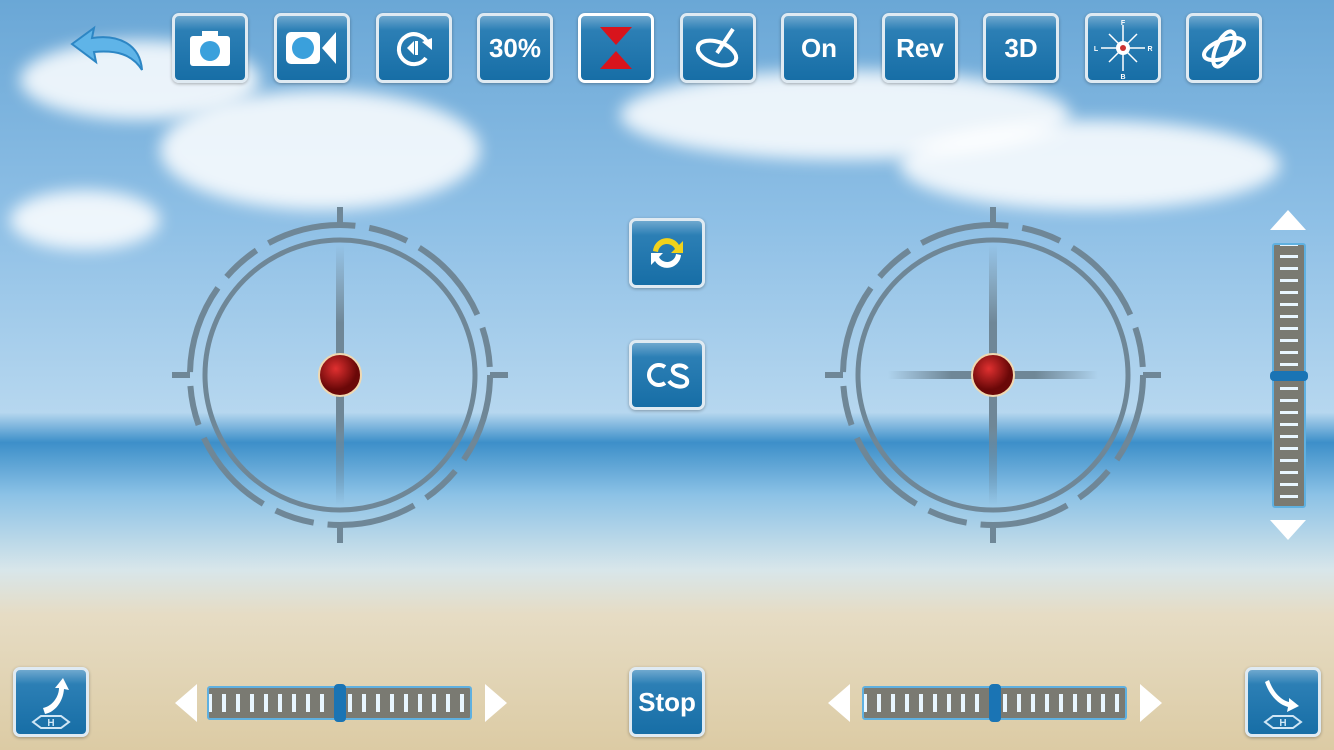 The height and width of the screenshot is (750, 1334). I want to click on left-trim-thumb, so click(339, 703).